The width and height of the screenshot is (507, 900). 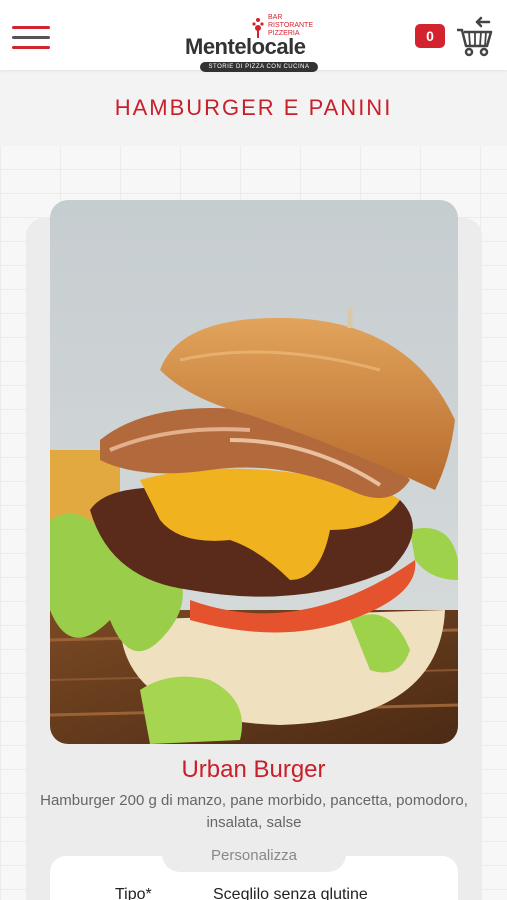 What do you see at coordinates (254, 856) in the screenshot?
I see `customize-tab: Personalizza` at bounding box center [254, 856].